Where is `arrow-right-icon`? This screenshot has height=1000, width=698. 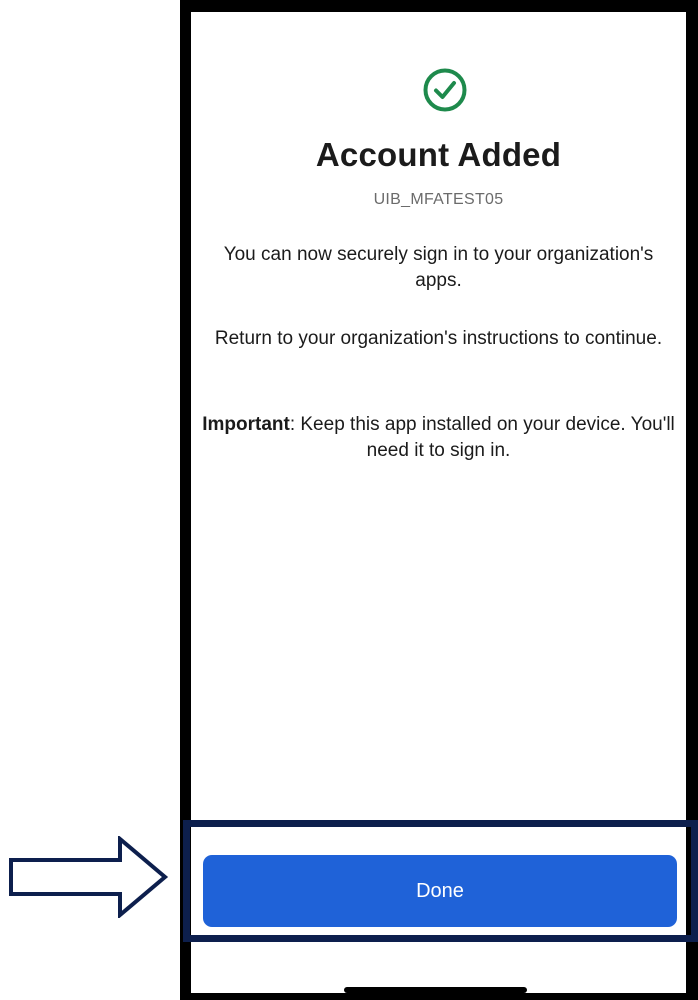
arrow-right-icon is located at coordinates (89, 877).